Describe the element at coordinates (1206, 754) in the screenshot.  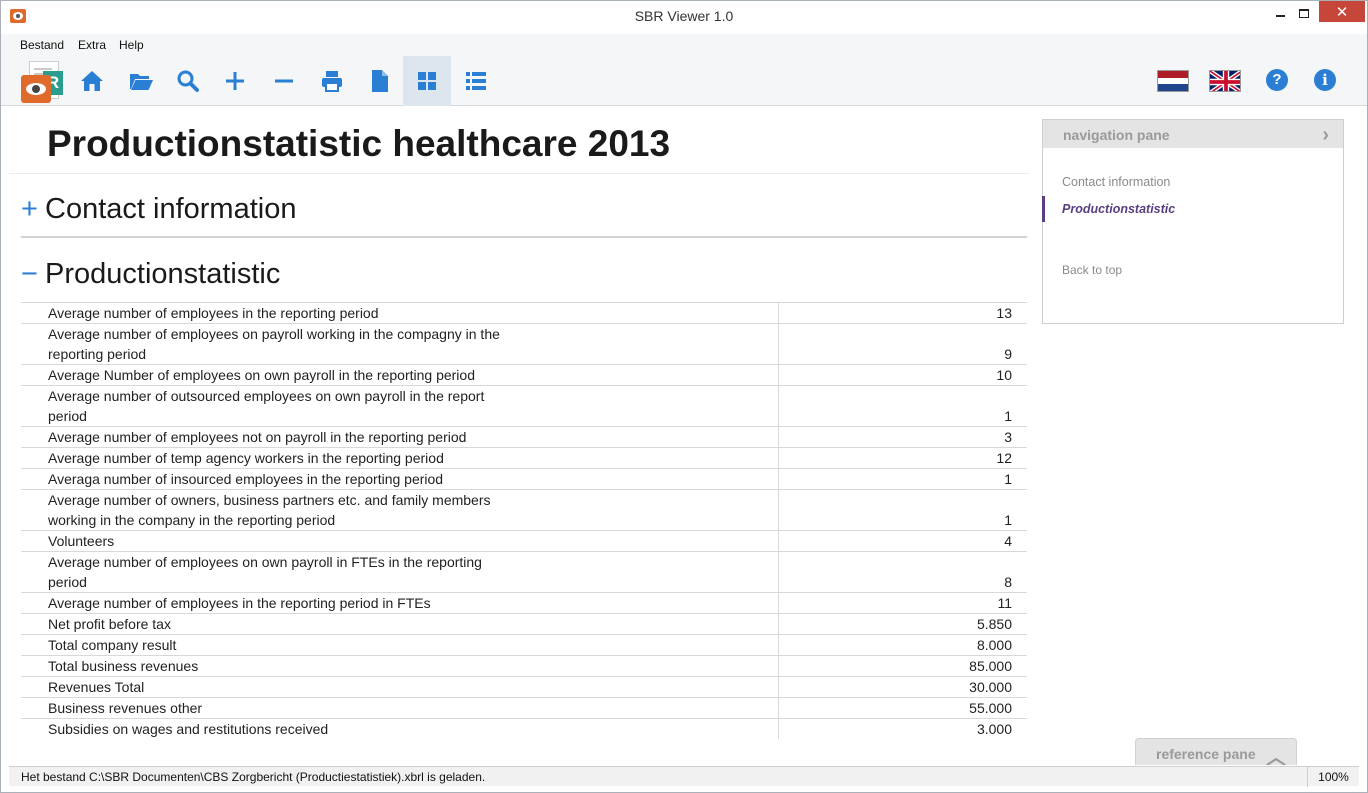
I see `reference-pane-title: reference pane` at that location.